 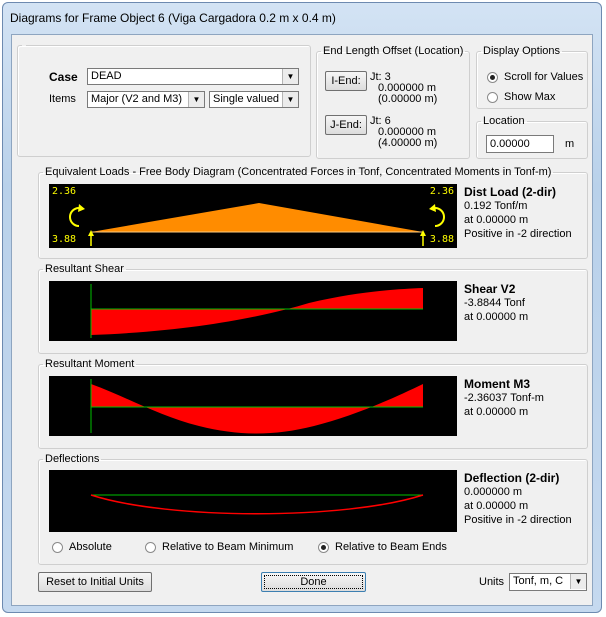 What do you see at coordinates (95, 582) in the screenshot?
I see `reset-units-button: Reset to Initial Units` at bounding box center [95, 582].